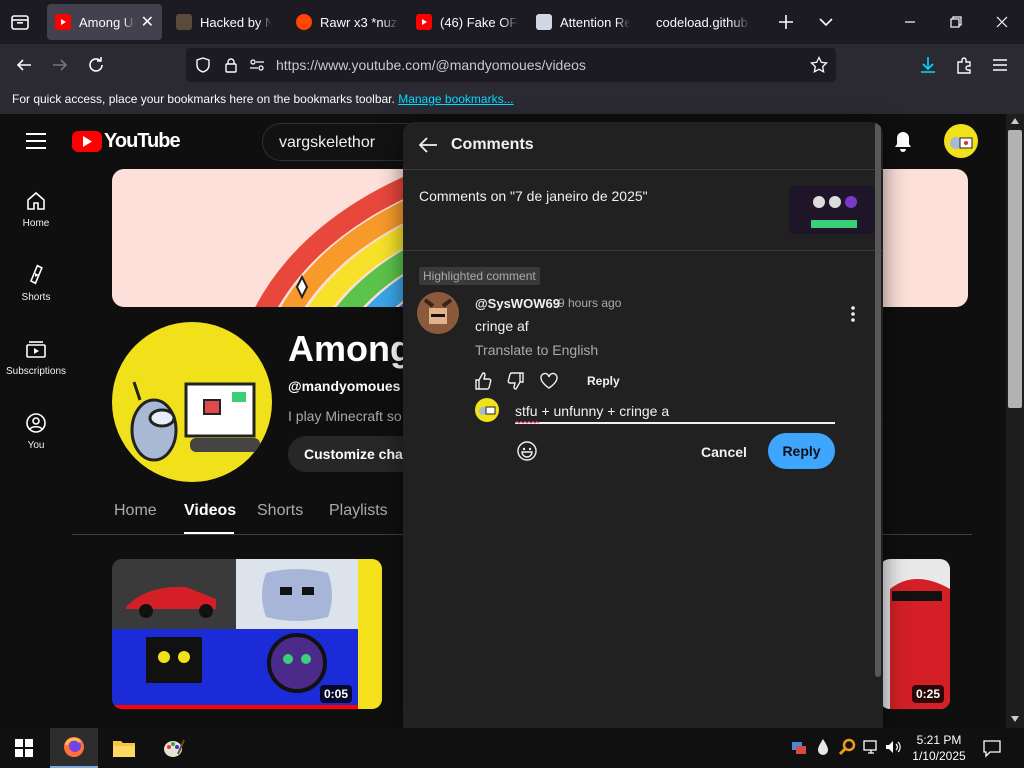 The image size is (1024, 768). What do you see at coordinates (147, 22) in the screenshot?
I see `close-tab-icon: ✕` at bounding box center [147, 22].